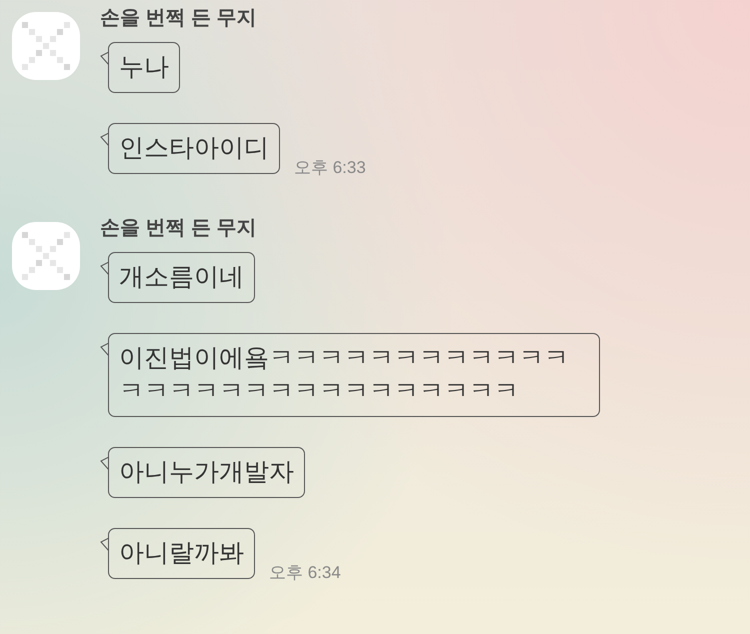  What do you see at coordinates (354, 375) in the screenshot?
I see `message-bubble: 이진법이에욬ㅋㅋㅋㅋㅋㅋㅋㅋㅋㅋㅋㅋㅋㅋㅋㅋㅋㅋㅋㅋㅋㅋㅋㅋㅋㅋㅋㅋ` at bounding box center [354, 375].